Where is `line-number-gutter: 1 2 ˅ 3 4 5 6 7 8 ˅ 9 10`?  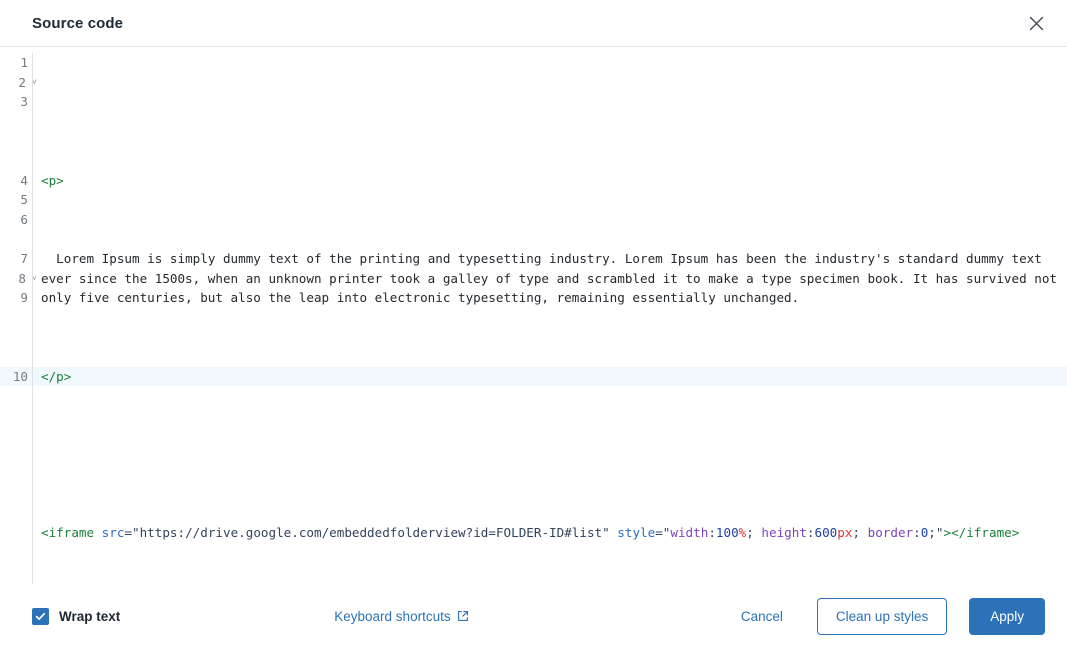
line-number-gutter: 1 2 ˅ 3 4 5 6 7 8 ˅ 9 10 is located at coordinates (18, 318).